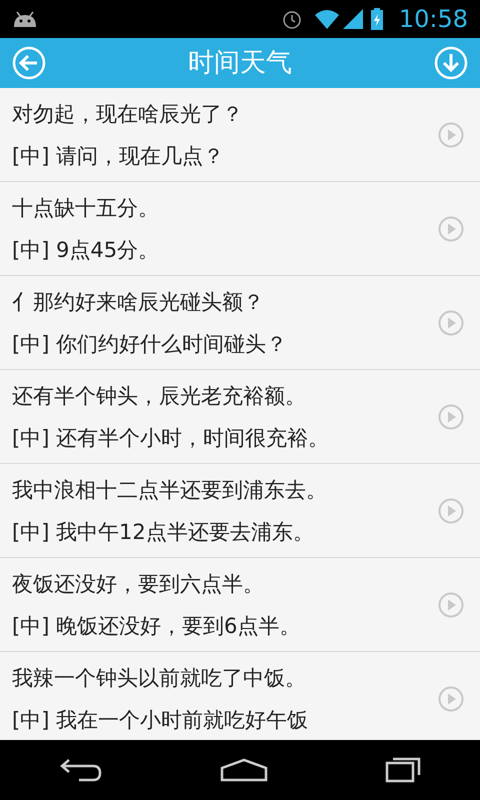 The height and width of the screenshot is (800, 480). Describe the element at coordinates (433, 19) in the screenshot. I see `status-time: 10:58` at that location.